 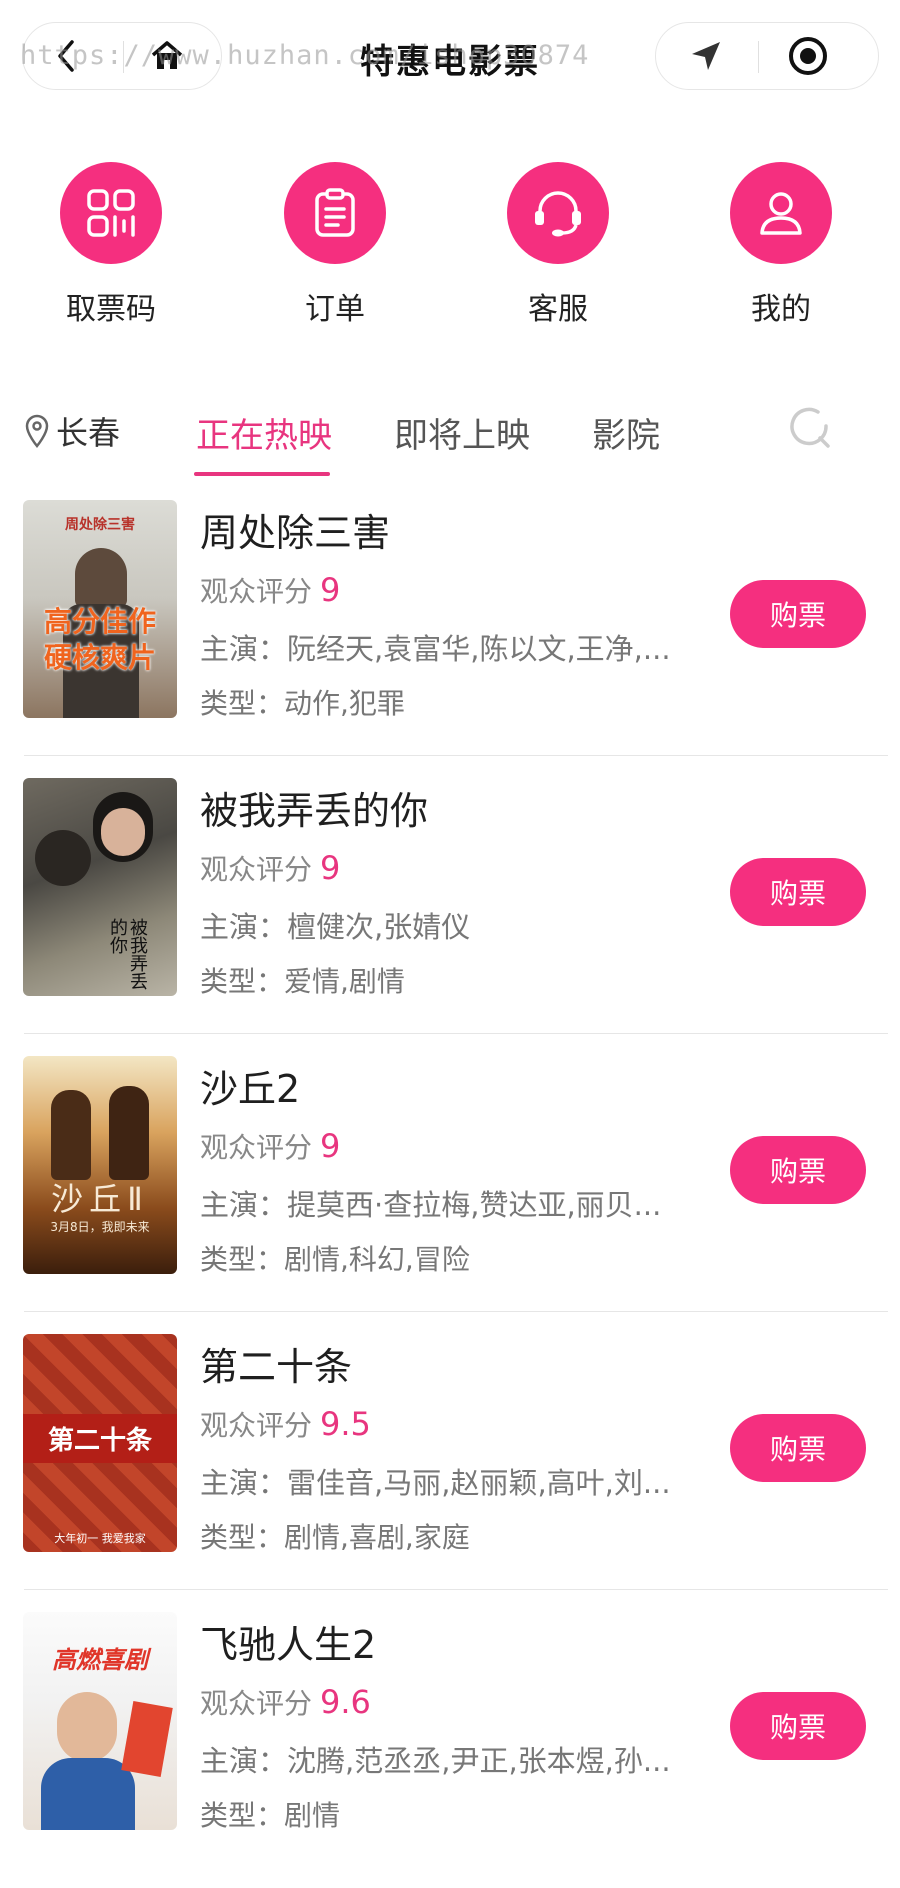 I want to click on city-selector: 长春, so click(x=72, y=431).